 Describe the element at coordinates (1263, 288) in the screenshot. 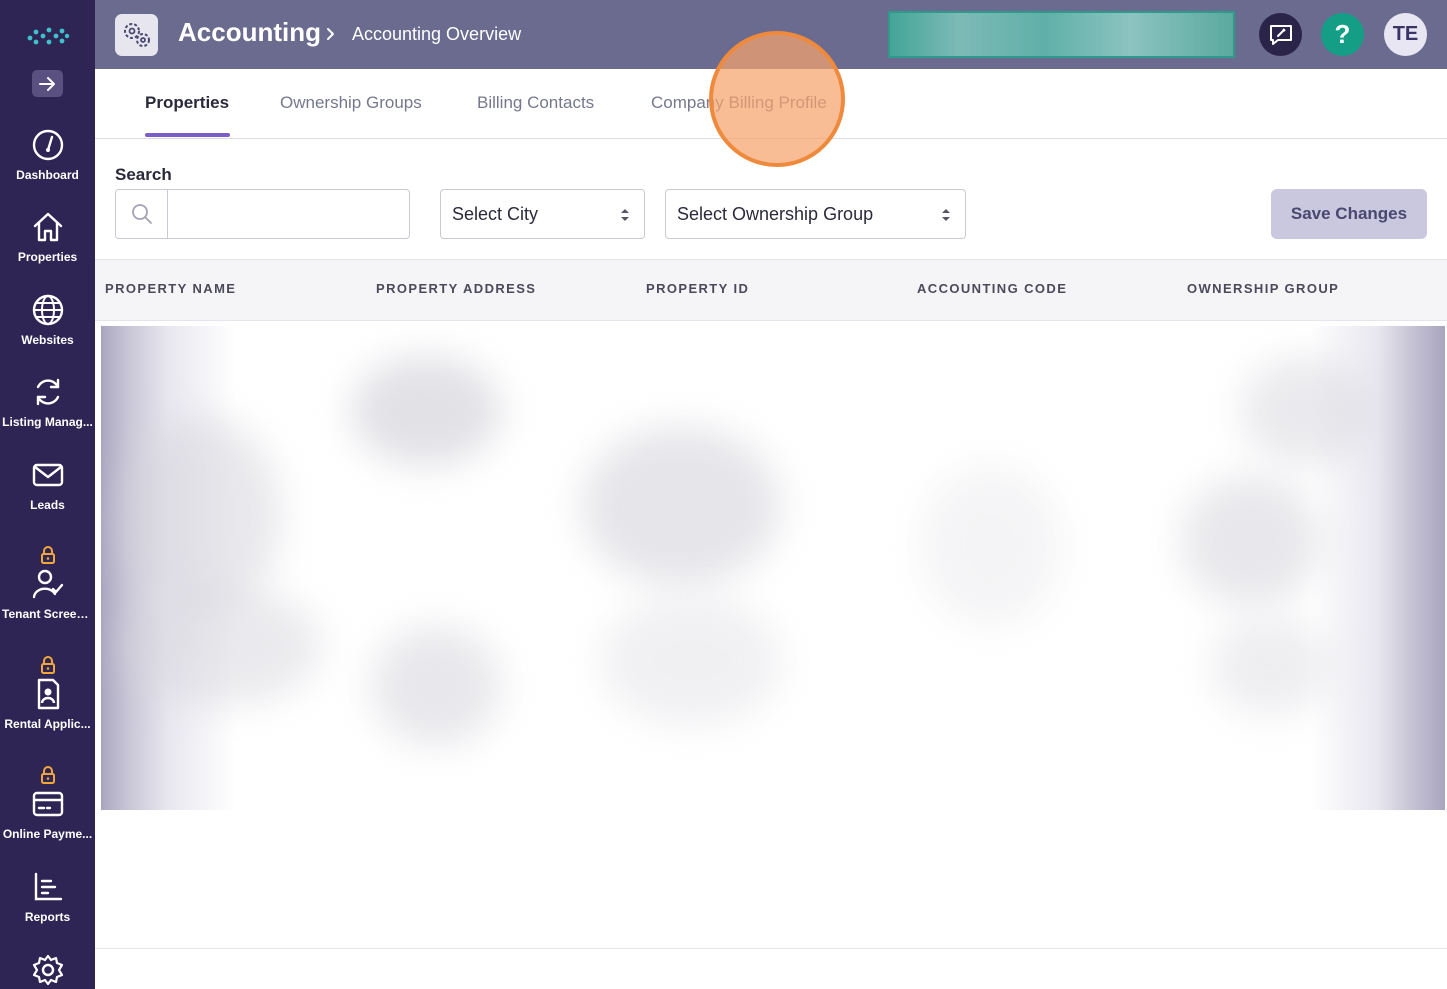

I see `column-header-ownership-group: OWNERSHIP GROUP` at that location.